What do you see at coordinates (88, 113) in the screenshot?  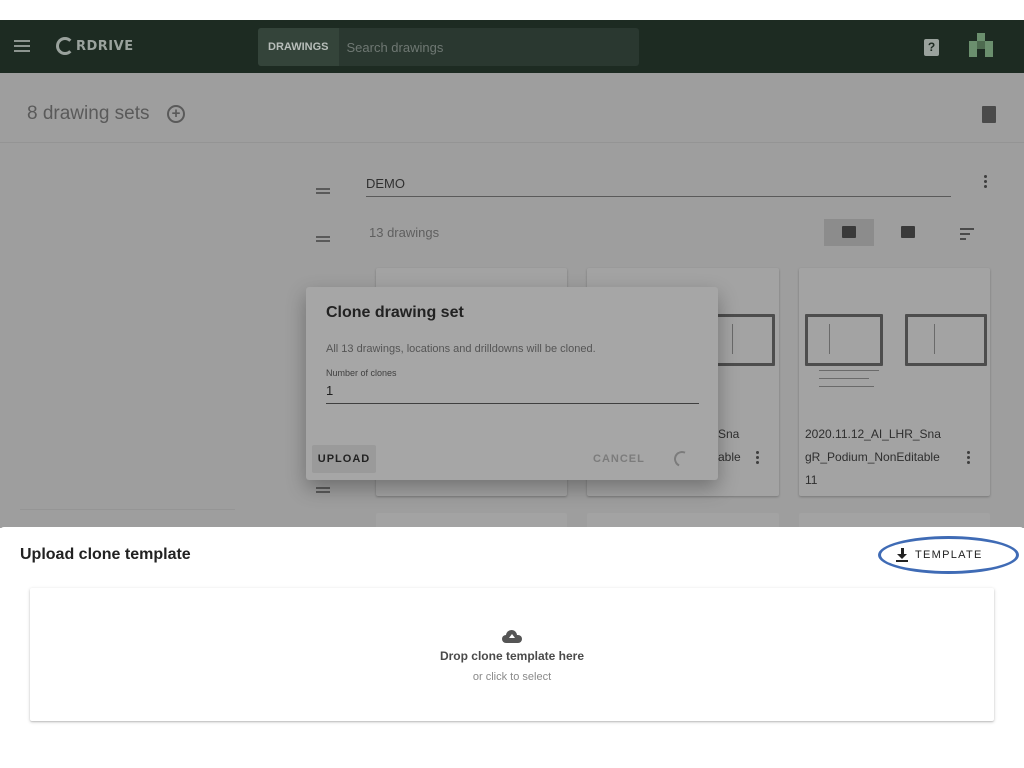 I see `page-title: 8 drawing sets` at bounding box center [88, 113].